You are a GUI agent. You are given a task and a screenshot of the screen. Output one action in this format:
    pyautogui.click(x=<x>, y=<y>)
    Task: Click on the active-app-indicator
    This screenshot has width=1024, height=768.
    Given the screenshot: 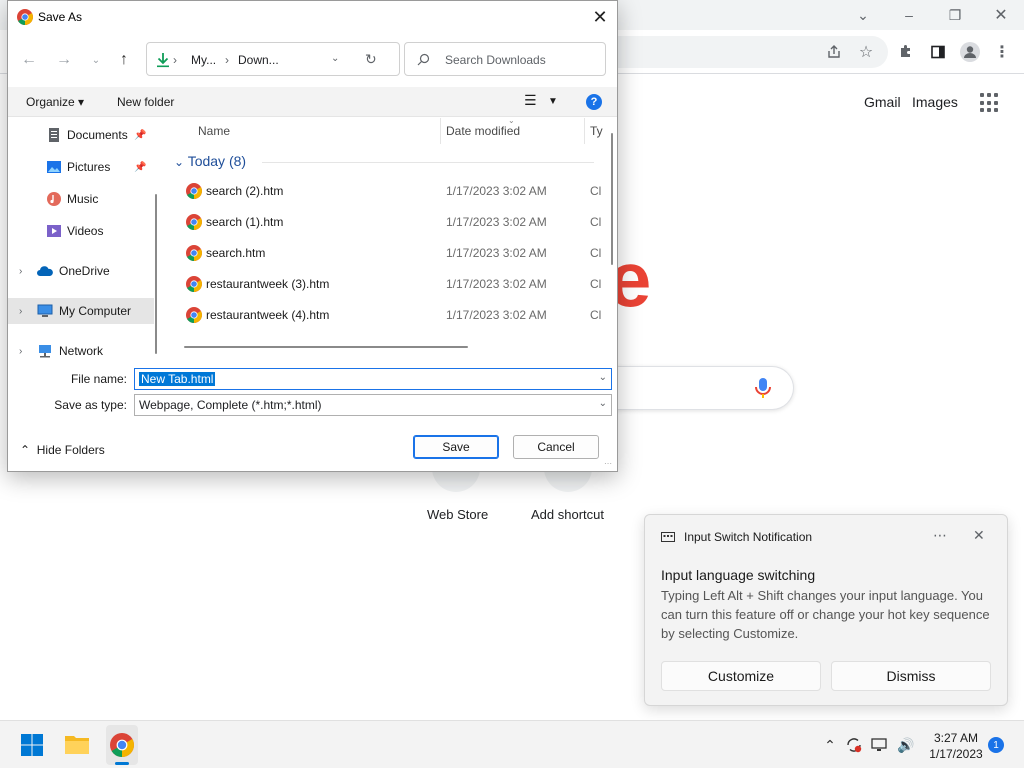 What is the action you would take?
    pyautogui.click(x=122, y=763)
    